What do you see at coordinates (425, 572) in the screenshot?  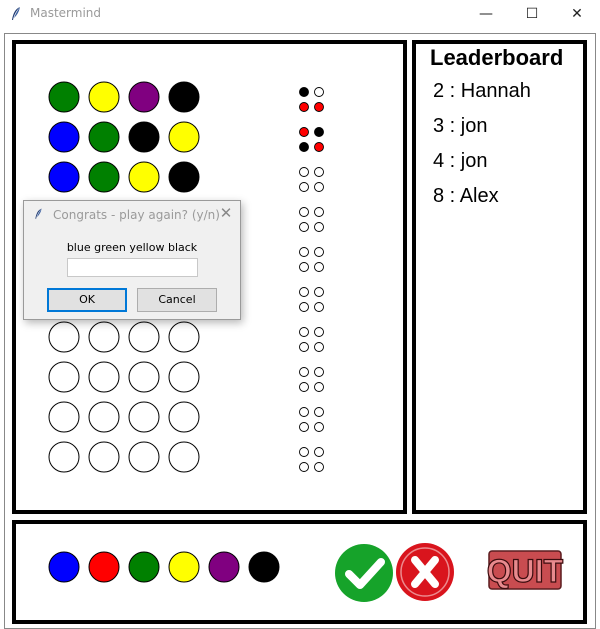 I see `clear-button` at bounding box center [425, 572].